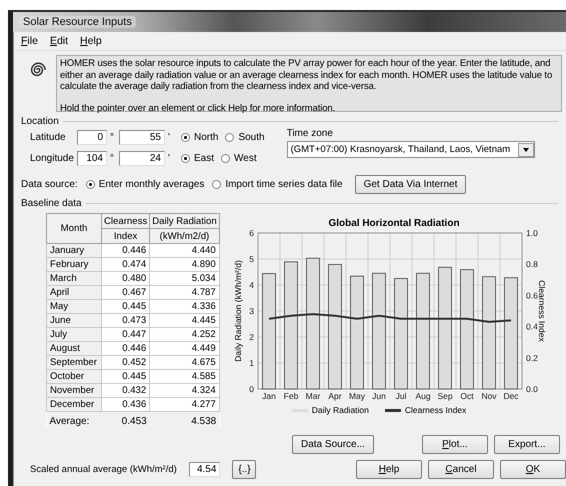 Image resolution: width=566 pixels, height=486 pixels. I want to click on axis-tick-label: 0, so click(251, 389).